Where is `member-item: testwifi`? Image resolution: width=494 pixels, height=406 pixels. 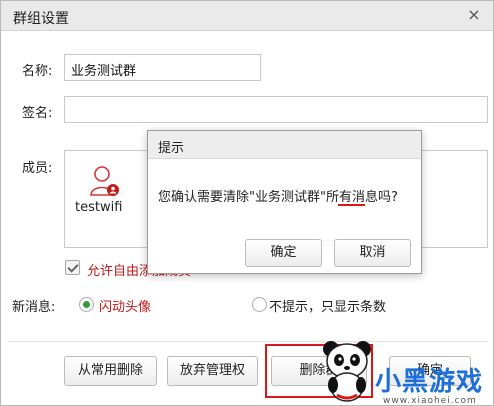
member-item: testwifi is located at coordinates (105, 195).